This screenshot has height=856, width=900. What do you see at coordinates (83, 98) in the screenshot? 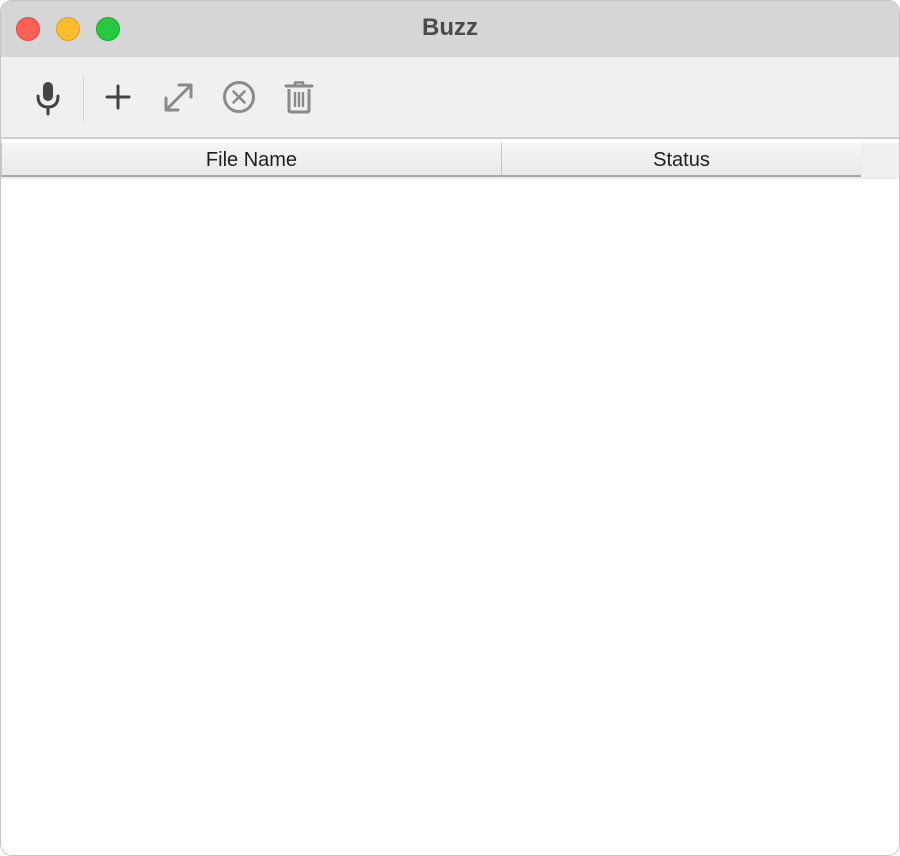
I see `toolbar-separator` at bounding box center [83, 98].